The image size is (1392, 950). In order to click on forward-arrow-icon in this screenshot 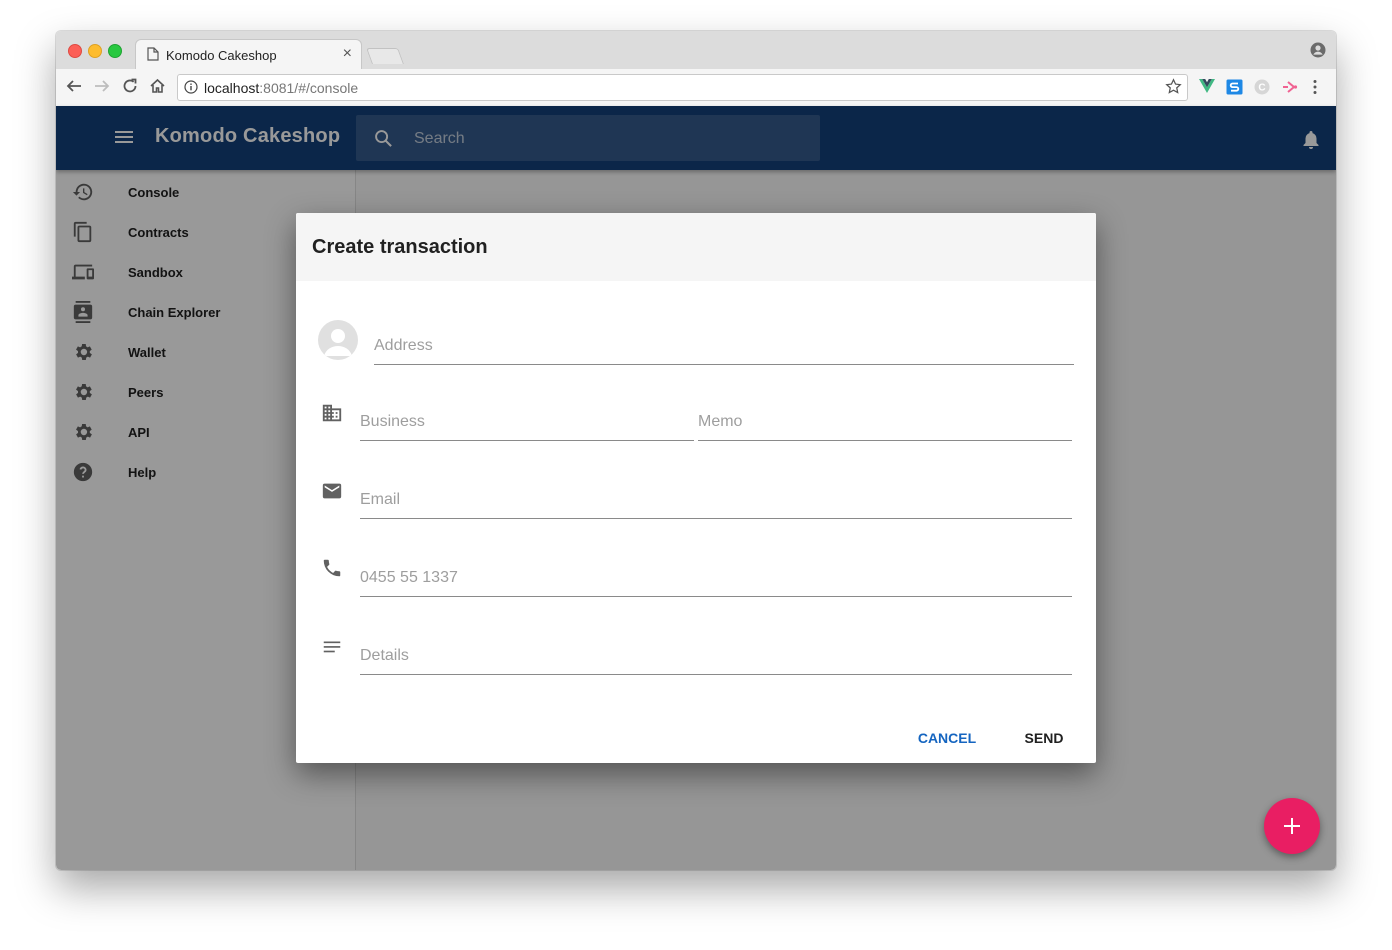, I will do `click(102, 88)`.